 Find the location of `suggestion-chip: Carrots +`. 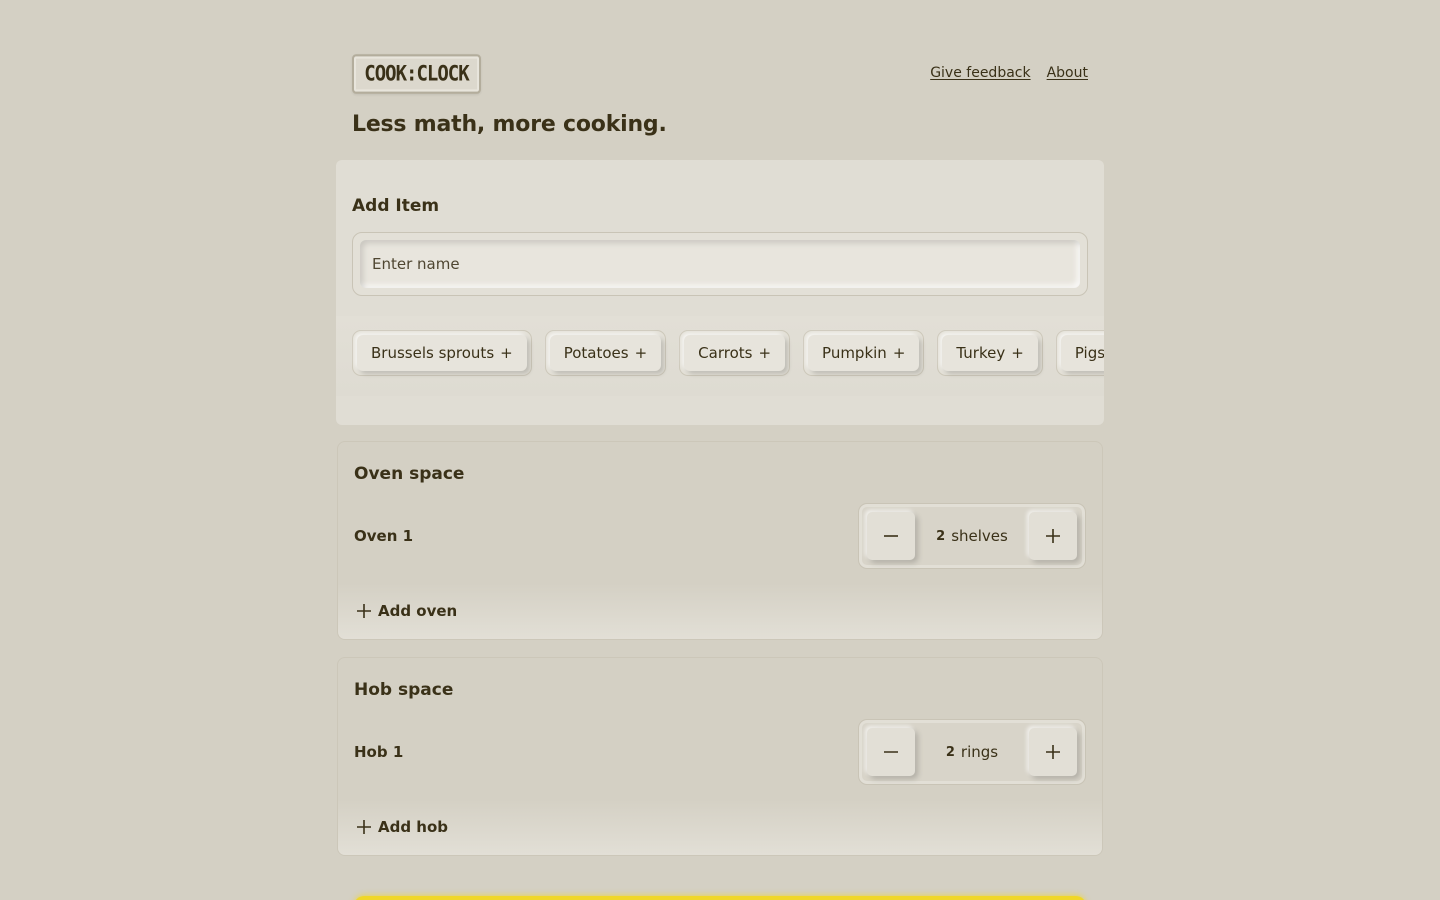

suggestion-chip: Carrots + is located at coordinates (735, 353).